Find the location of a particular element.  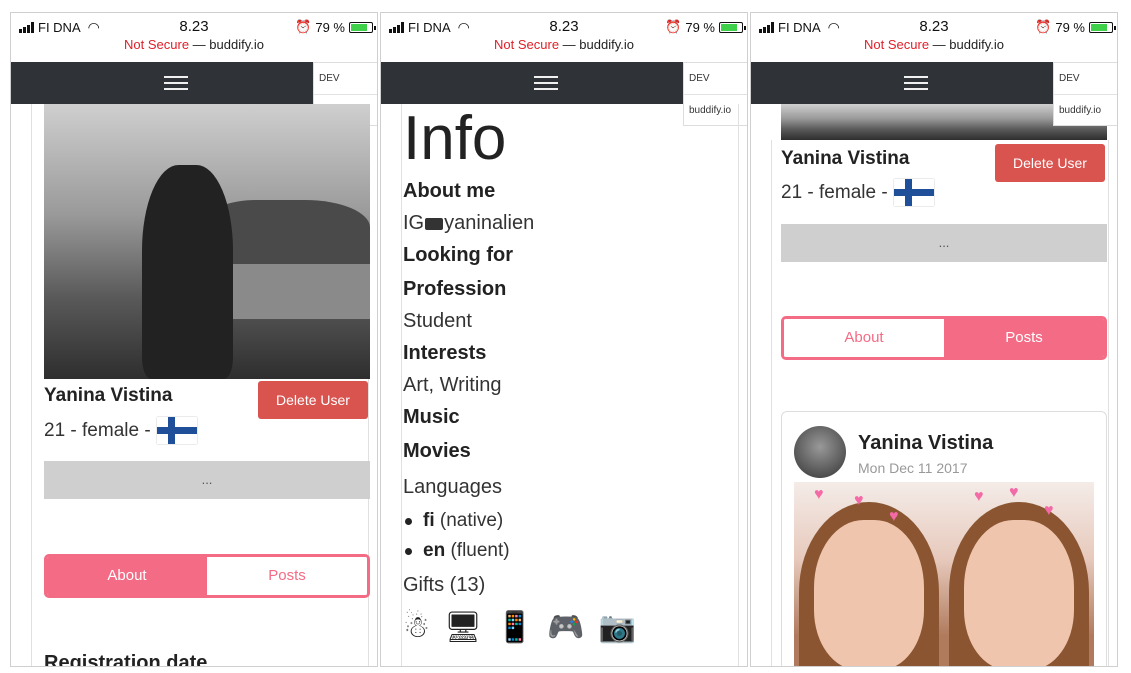

monitor-gift-icon: 🖥 is located at coordinates (462, 627).